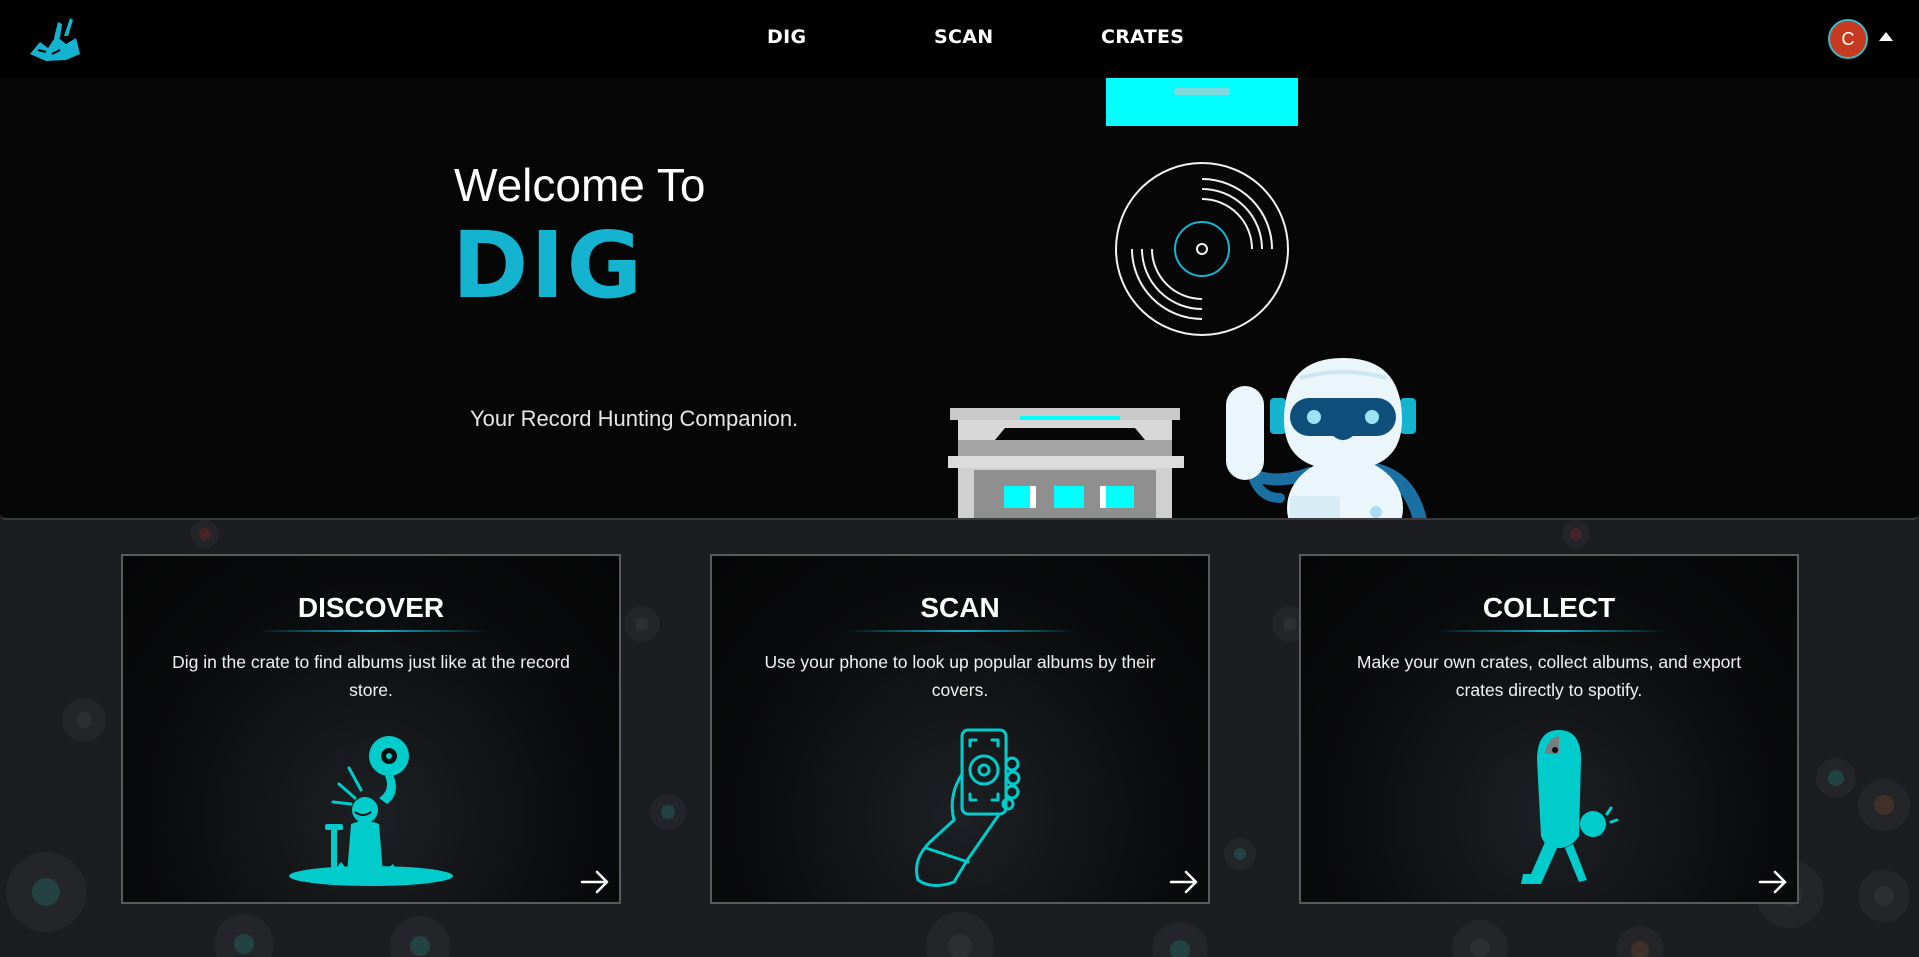 This screenshot has height=957, width=1919. Describe the element at coordinates (1886, 36) in the screenshot. I see `account-menu-caret-icon` at that location.